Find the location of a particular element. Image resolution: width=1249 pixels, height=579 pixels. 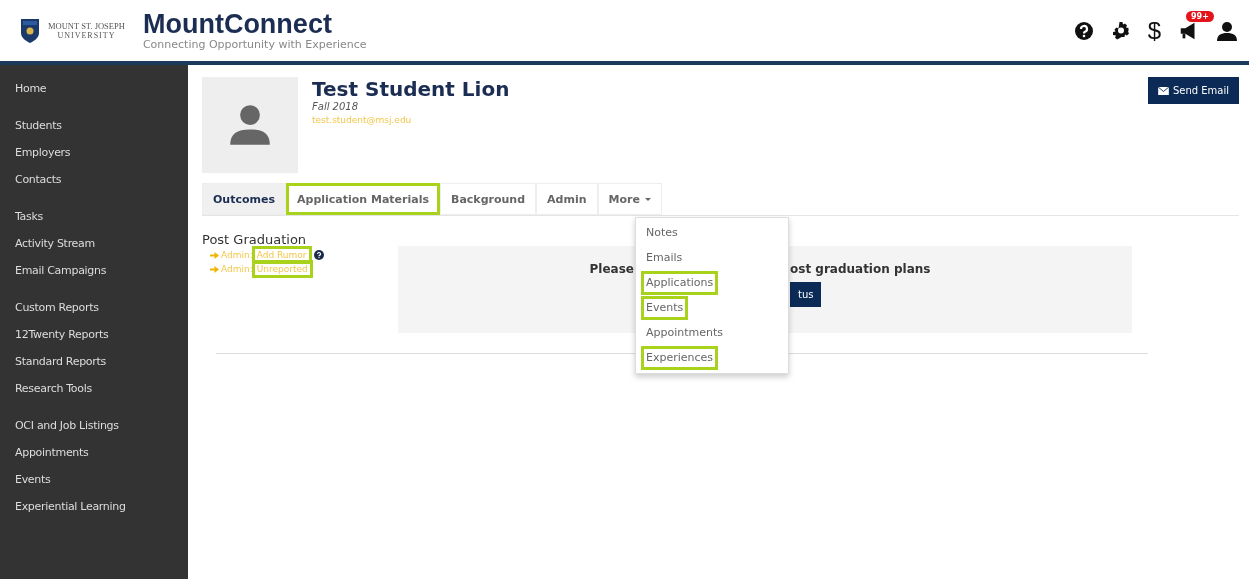

tab: More is located at coordinates (629, 199).